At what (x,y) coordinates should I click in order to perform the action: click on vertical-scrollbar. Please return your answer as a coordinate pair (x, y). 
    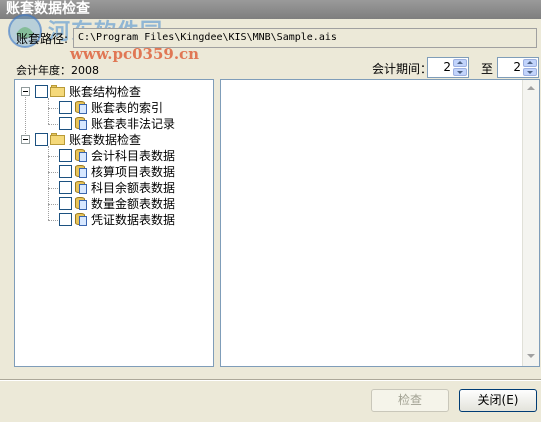
    Looking at the image, I should click on (530, 223).